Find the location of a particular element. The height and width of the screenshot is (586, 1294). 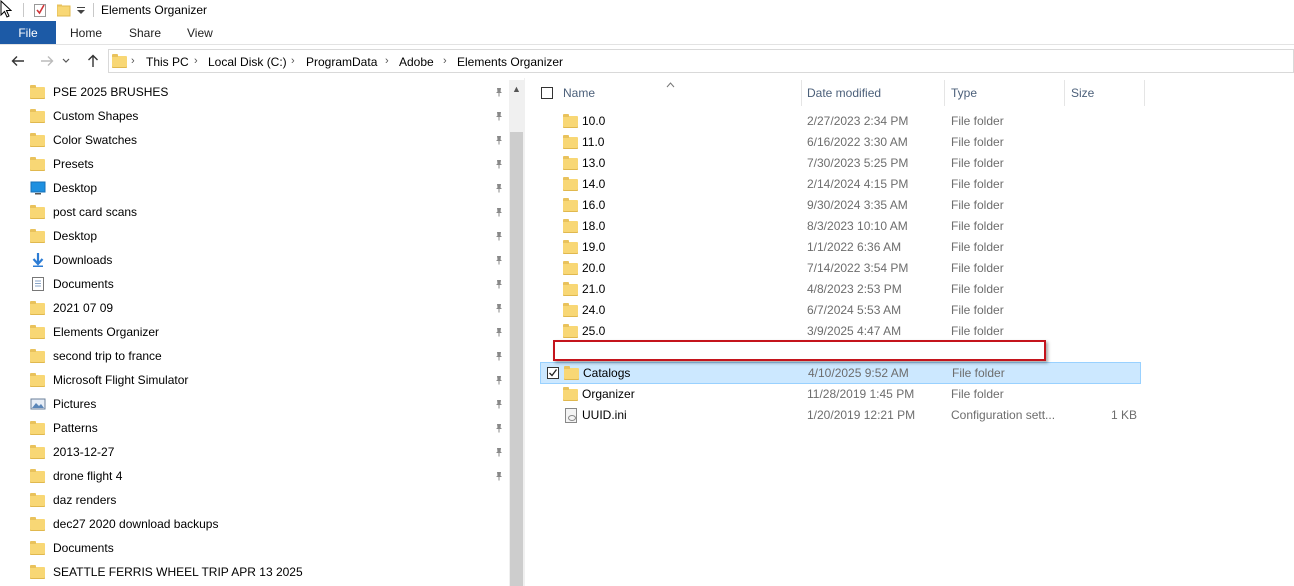

new-folder-icon is located at coordinates (63, 10).